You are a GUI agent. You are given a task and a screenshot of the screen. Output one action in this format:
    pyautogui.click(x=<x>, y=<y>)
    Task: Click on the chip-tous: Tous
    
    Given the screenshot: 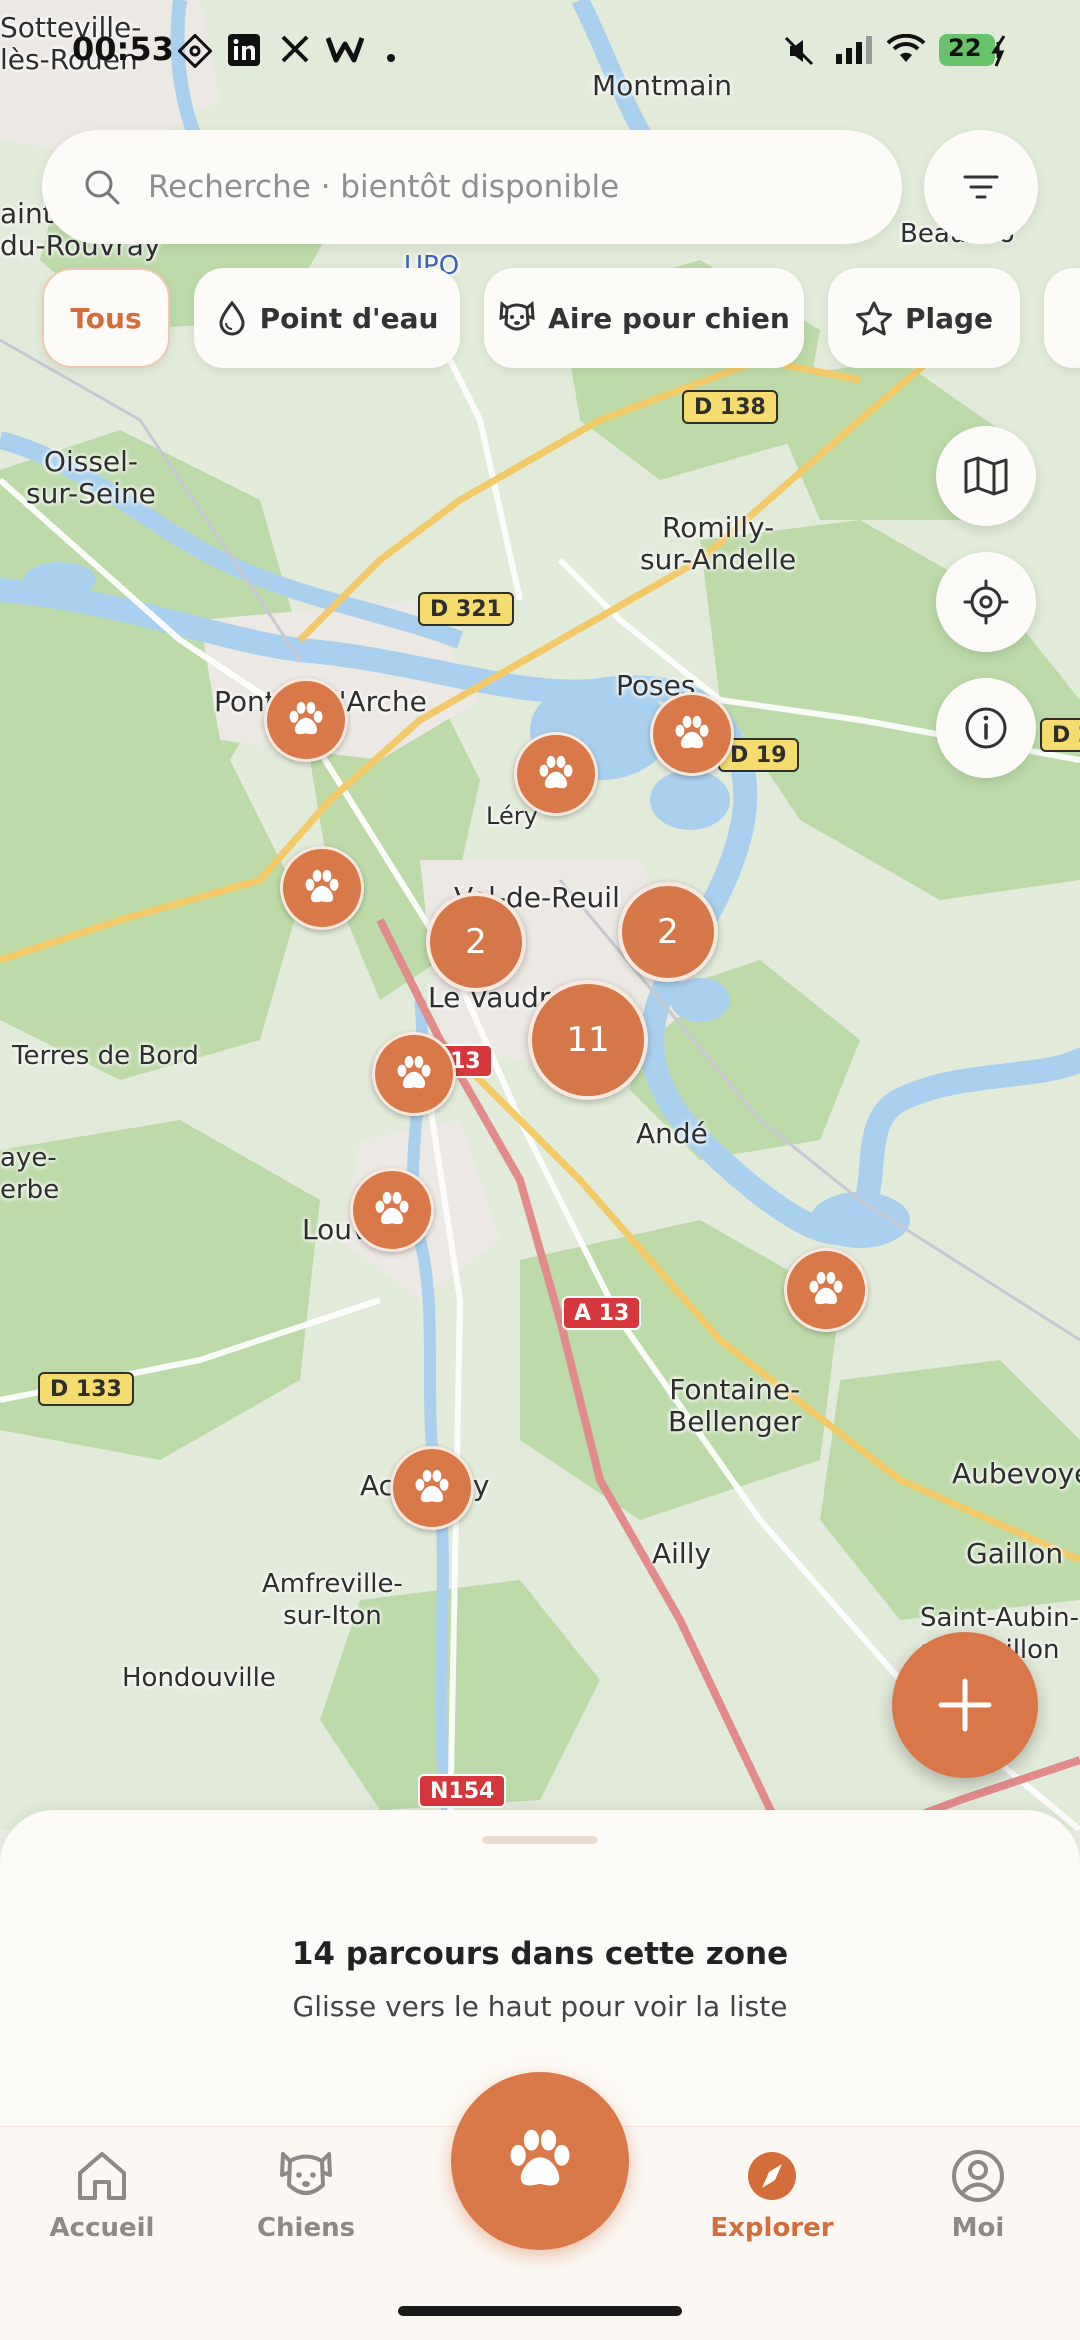 What is the action you would take?
    pyautogui.click(x=106, y=318)
    